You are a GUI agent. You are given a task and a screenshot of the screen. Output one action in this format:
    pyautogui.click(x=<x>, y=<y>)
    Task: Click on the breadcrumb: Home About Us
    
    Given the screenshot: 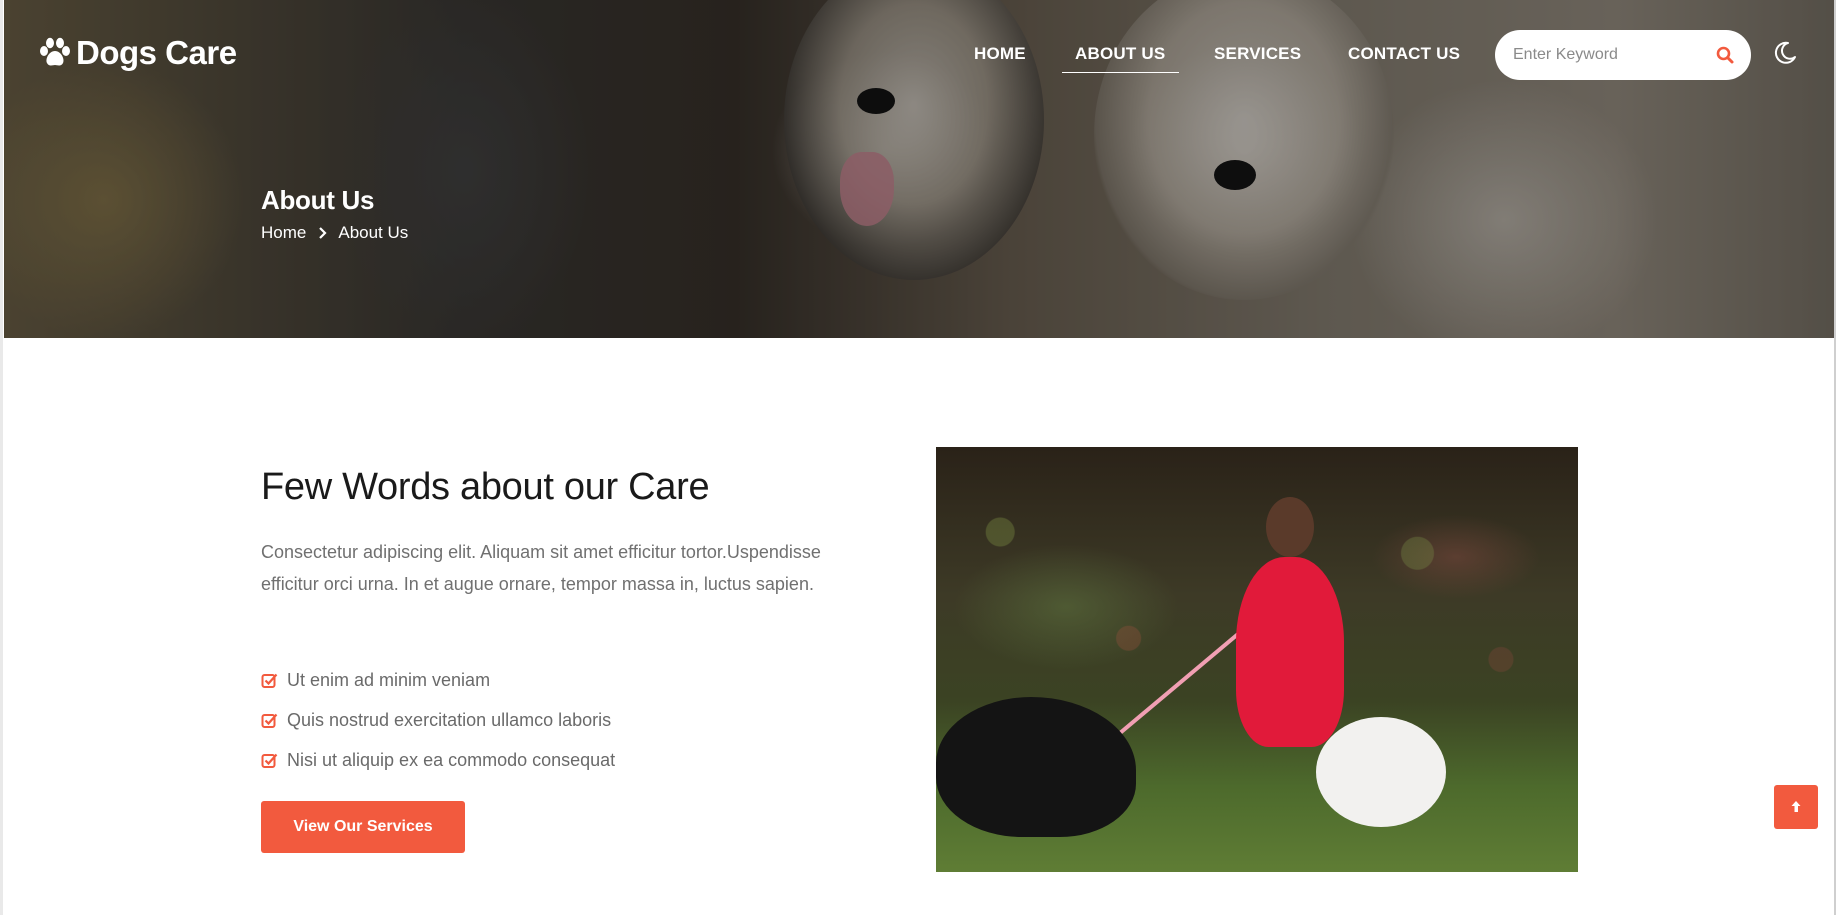 What is the action you would take?
    pyautogui.click(x=334, y=233)
    